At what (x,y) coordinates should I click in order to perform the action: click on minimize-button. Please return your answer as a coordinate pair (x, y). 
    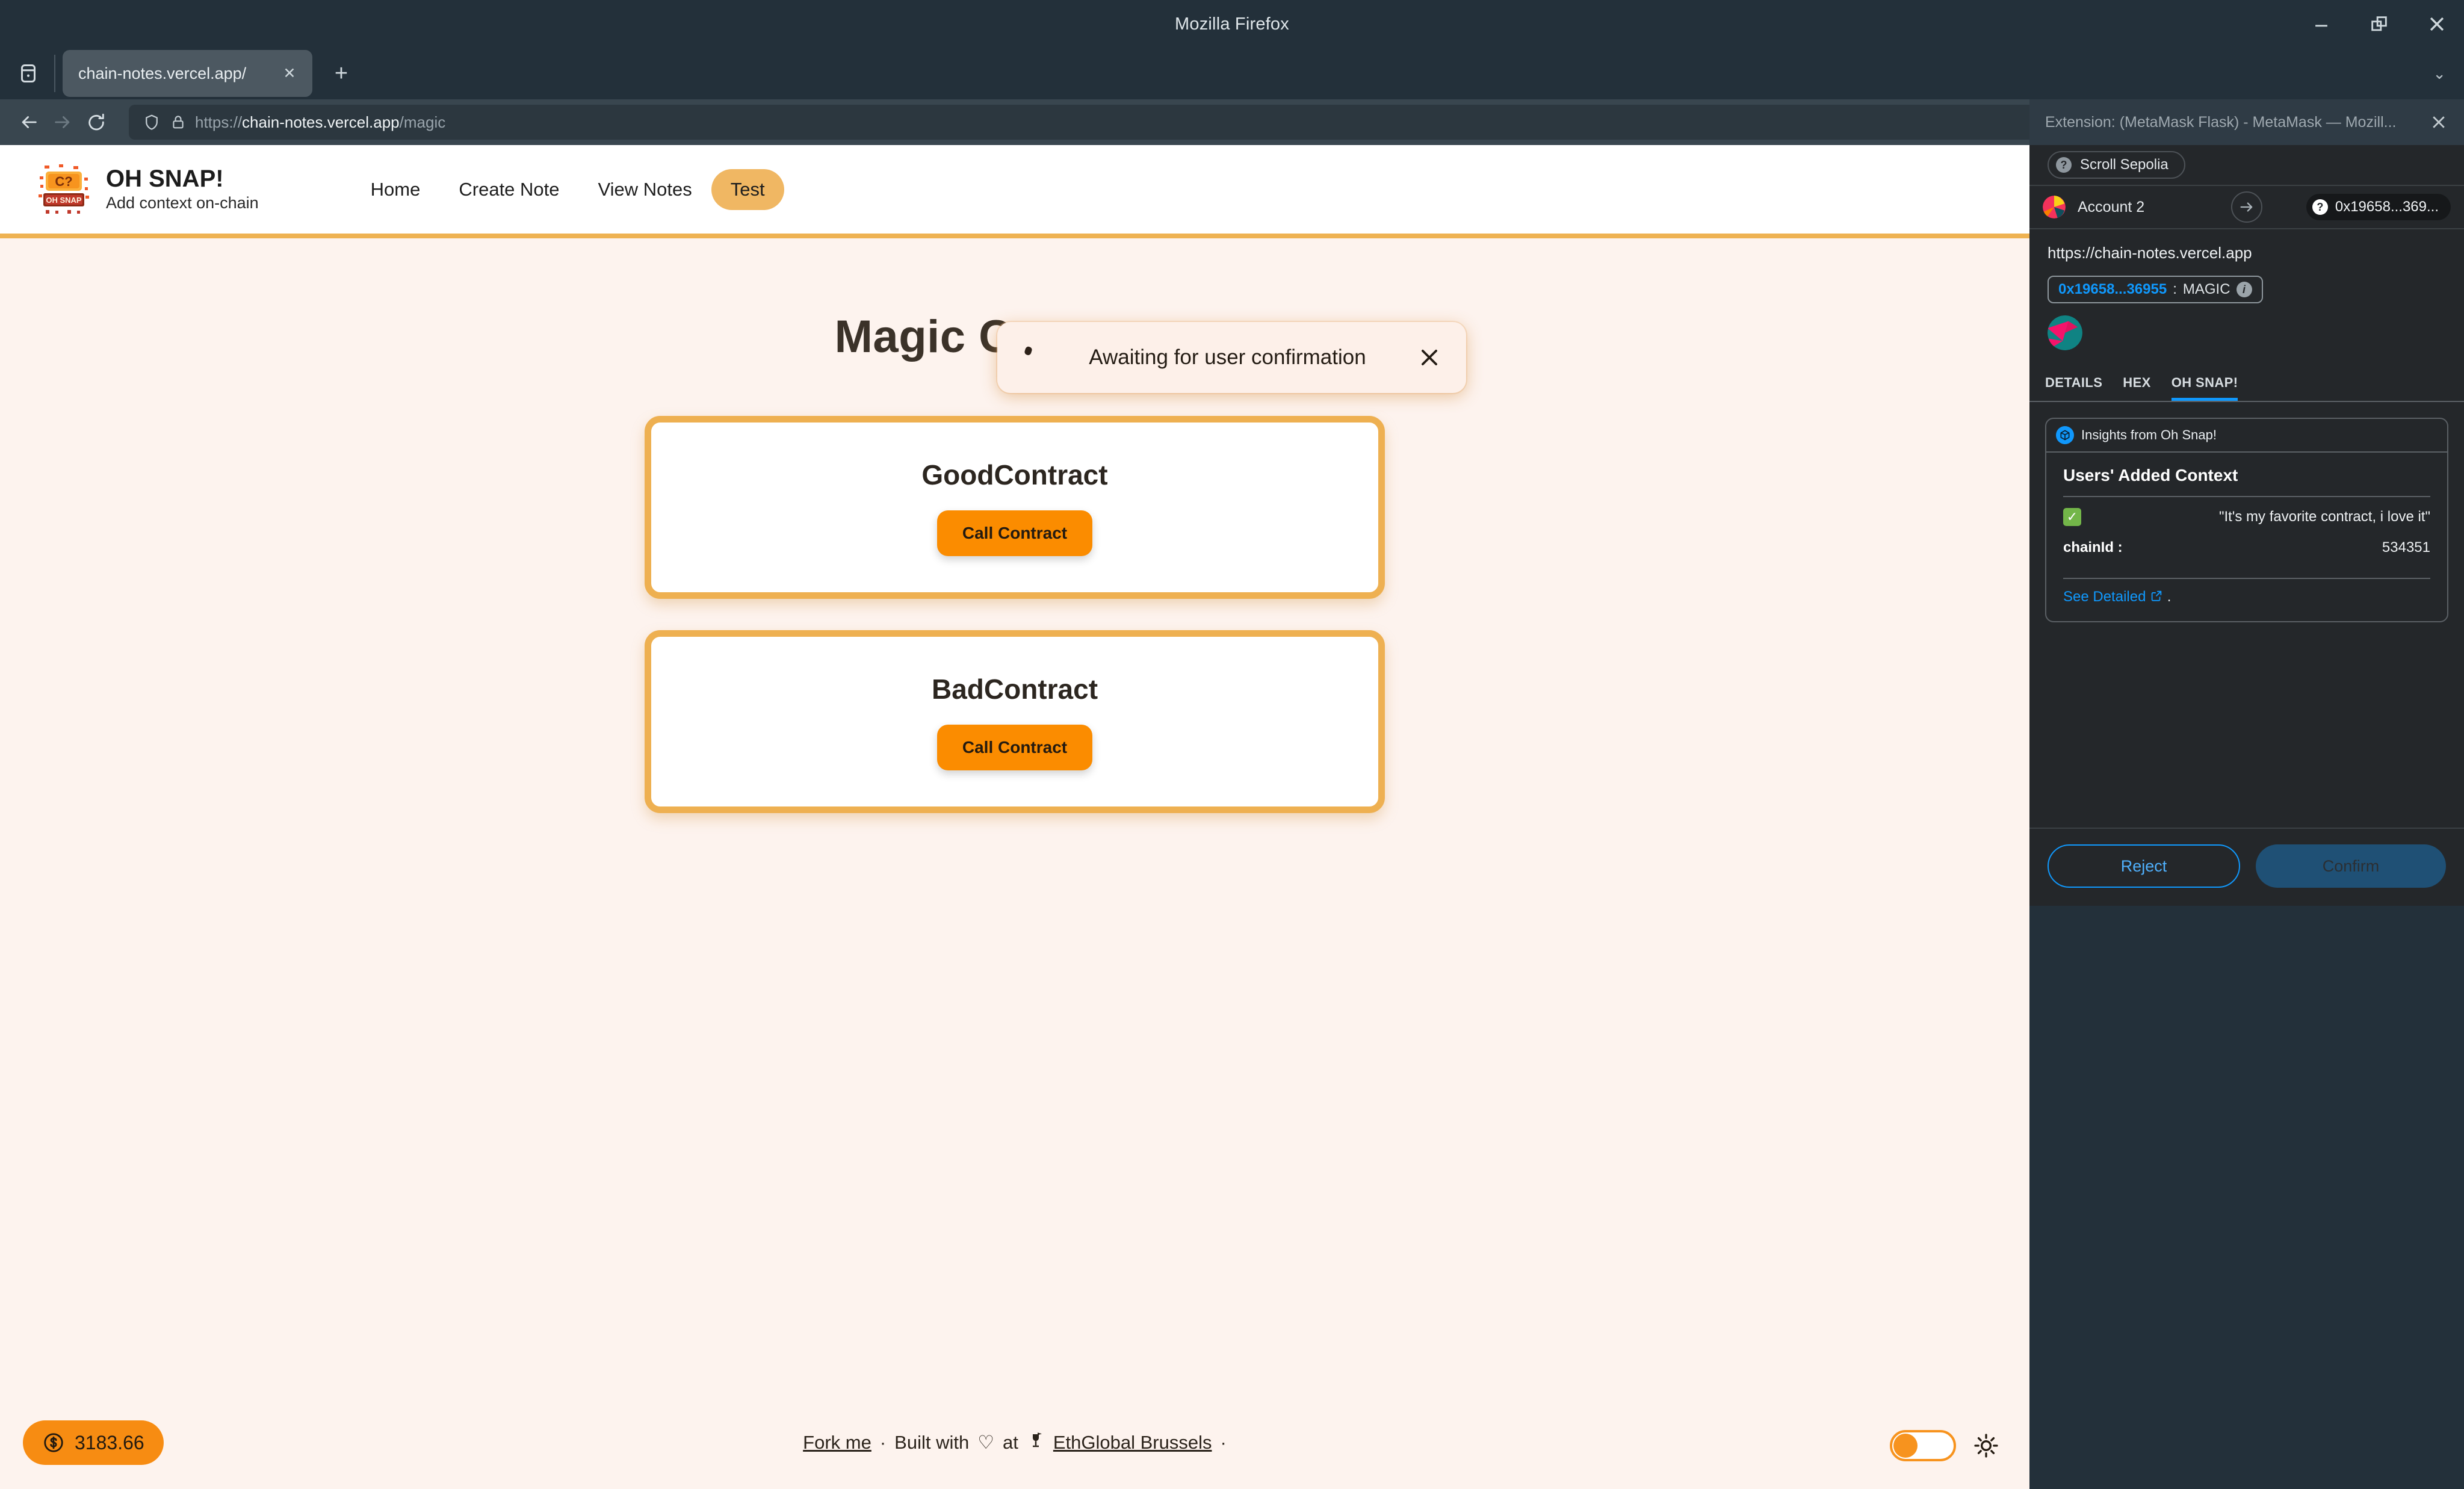
    Looking at the image, I should click on (2321, 24).